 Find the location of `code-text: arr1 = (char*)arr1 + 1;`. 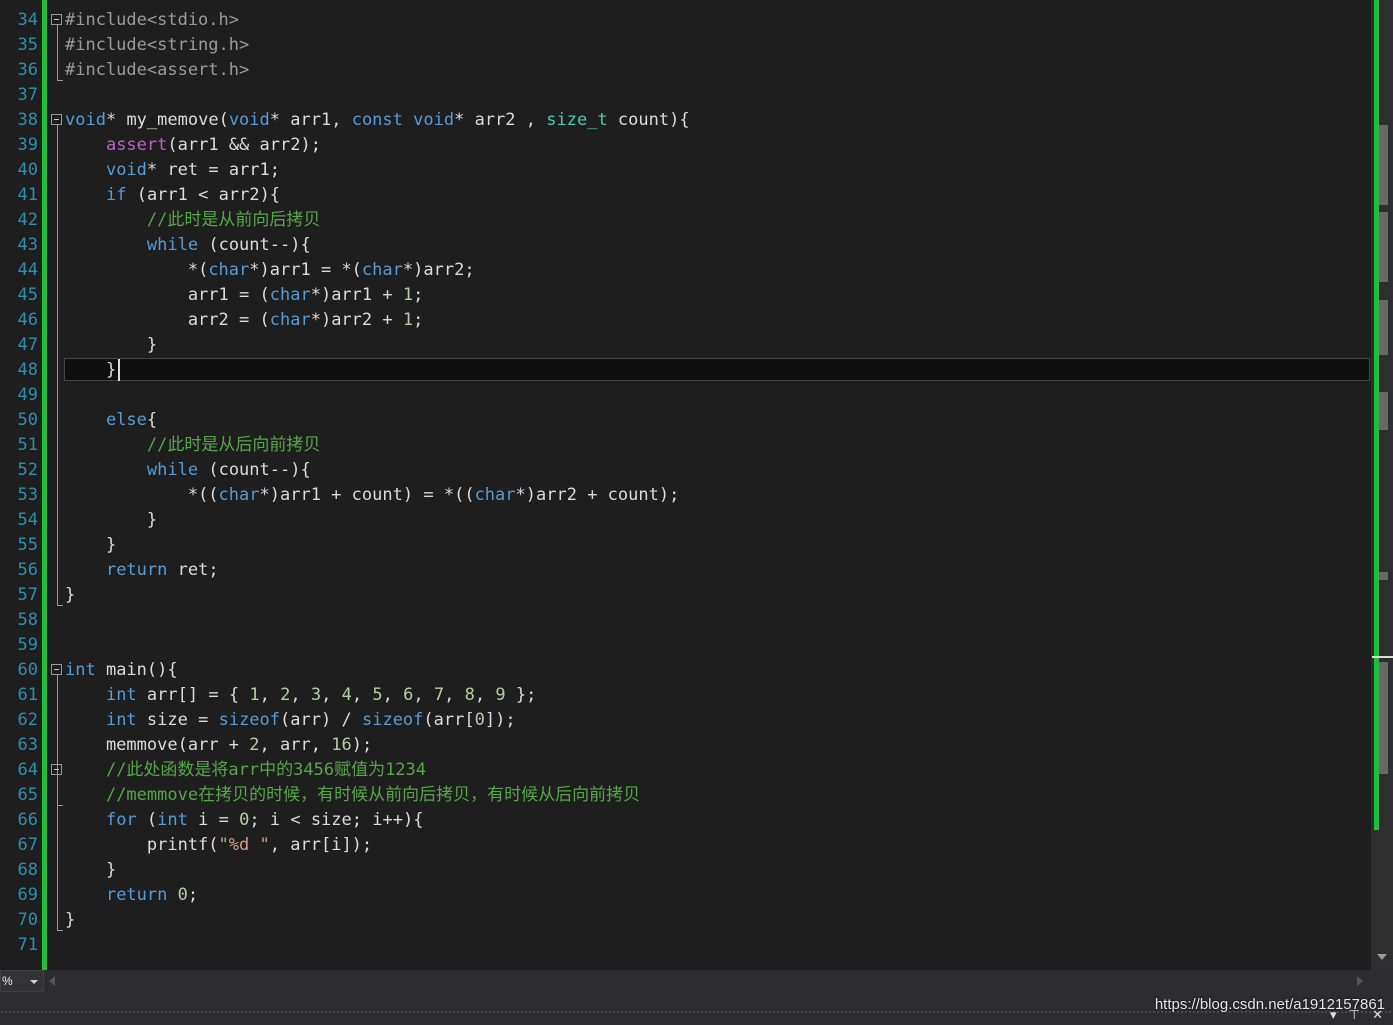

code-text: arr1 = (char*)arr1 + 1; is located at coordinates (244, 295).